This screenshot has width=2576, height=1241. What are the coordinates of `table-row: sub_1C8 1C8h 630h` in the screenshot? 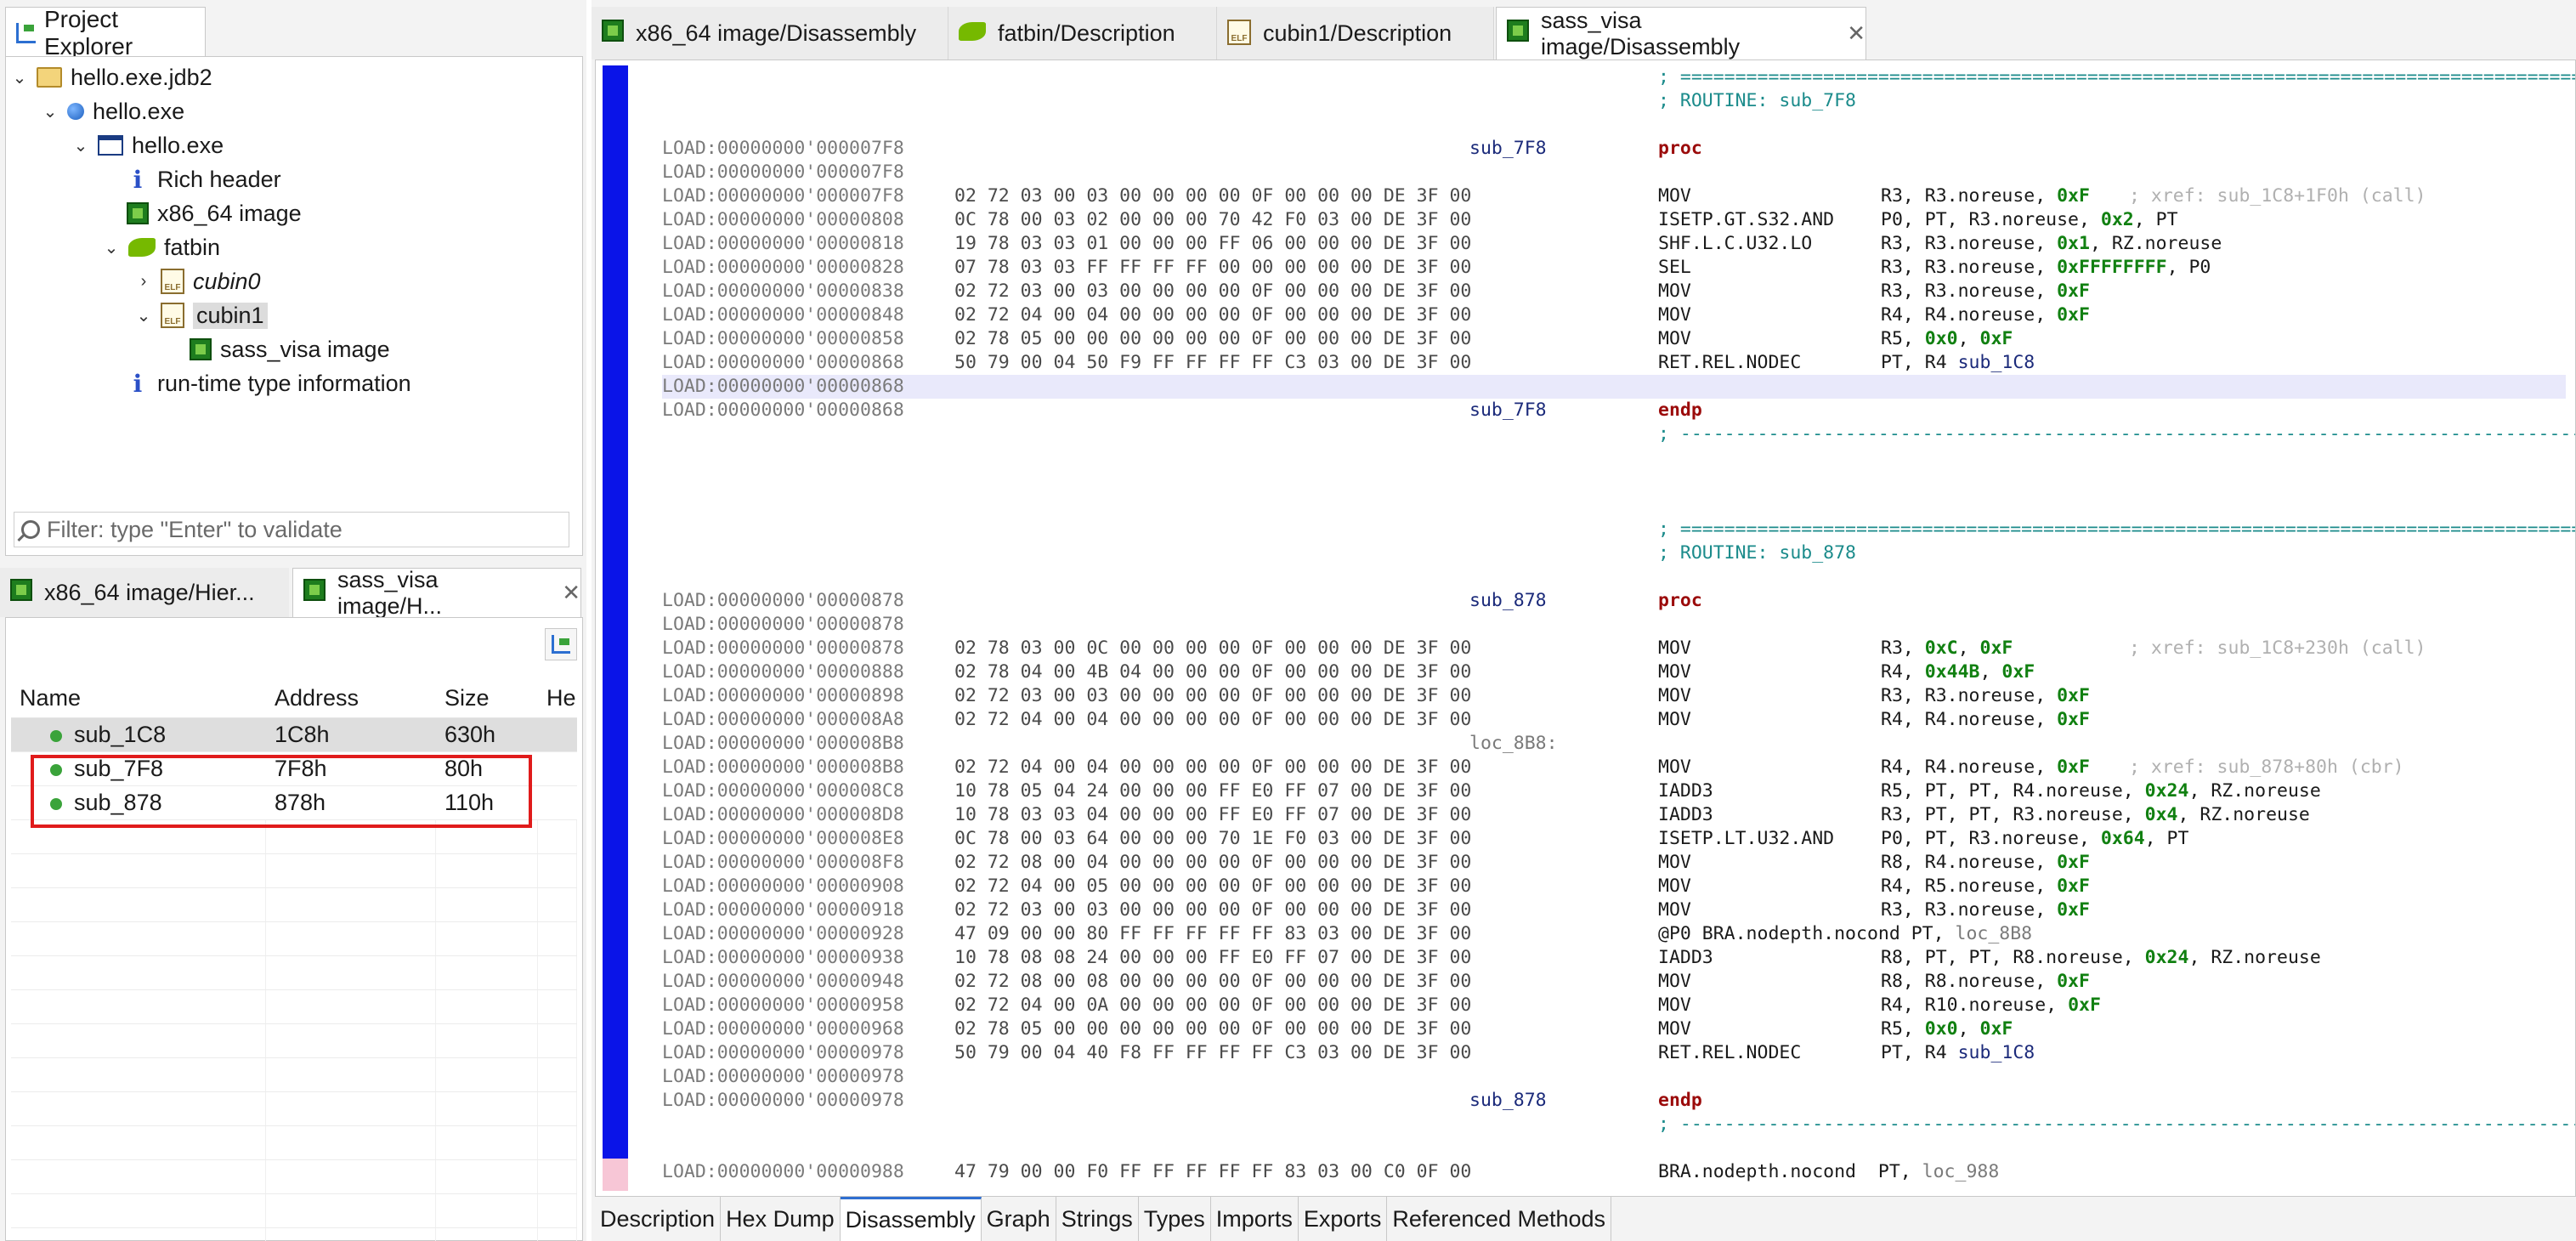 It's located at (294, 735).